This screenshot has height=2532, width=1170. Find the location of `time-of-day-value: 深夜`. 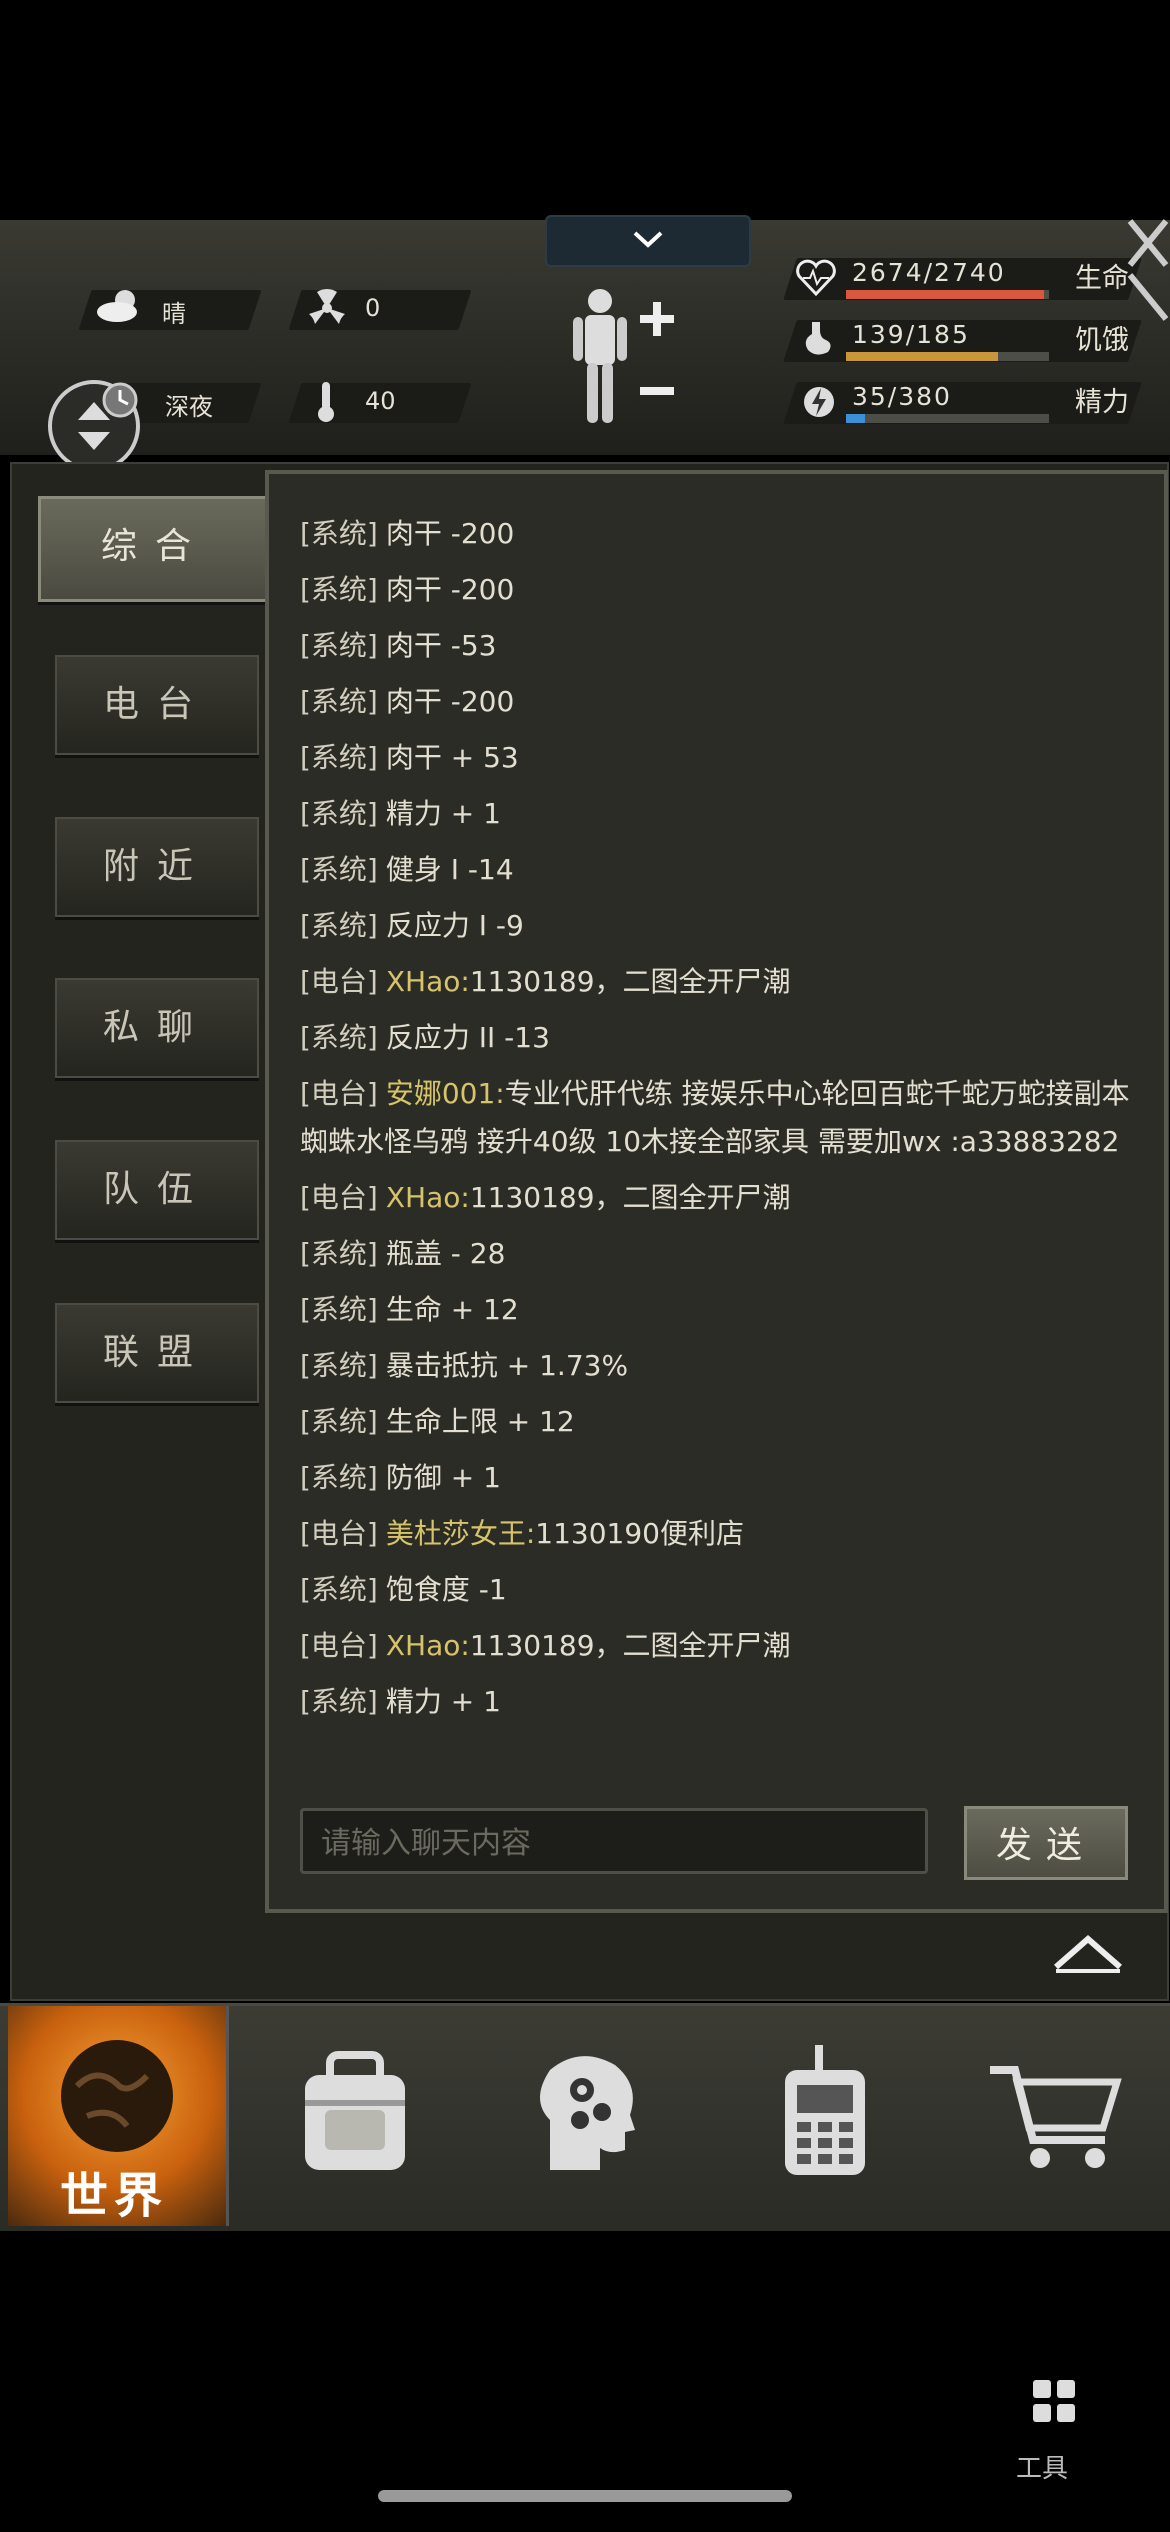

time-of-day-value: 深夜 is located at coordinates (189, 407).